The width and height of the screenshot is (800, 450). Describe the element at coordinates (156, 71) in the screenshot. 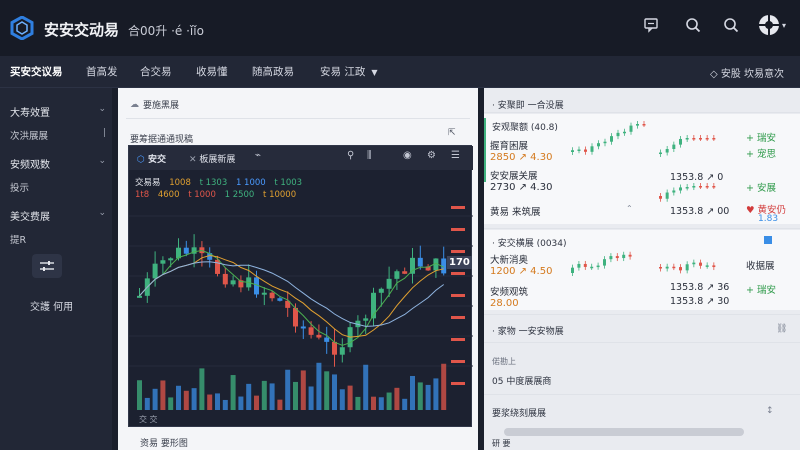

I see `nav-tab-2: 合交易` at that location.